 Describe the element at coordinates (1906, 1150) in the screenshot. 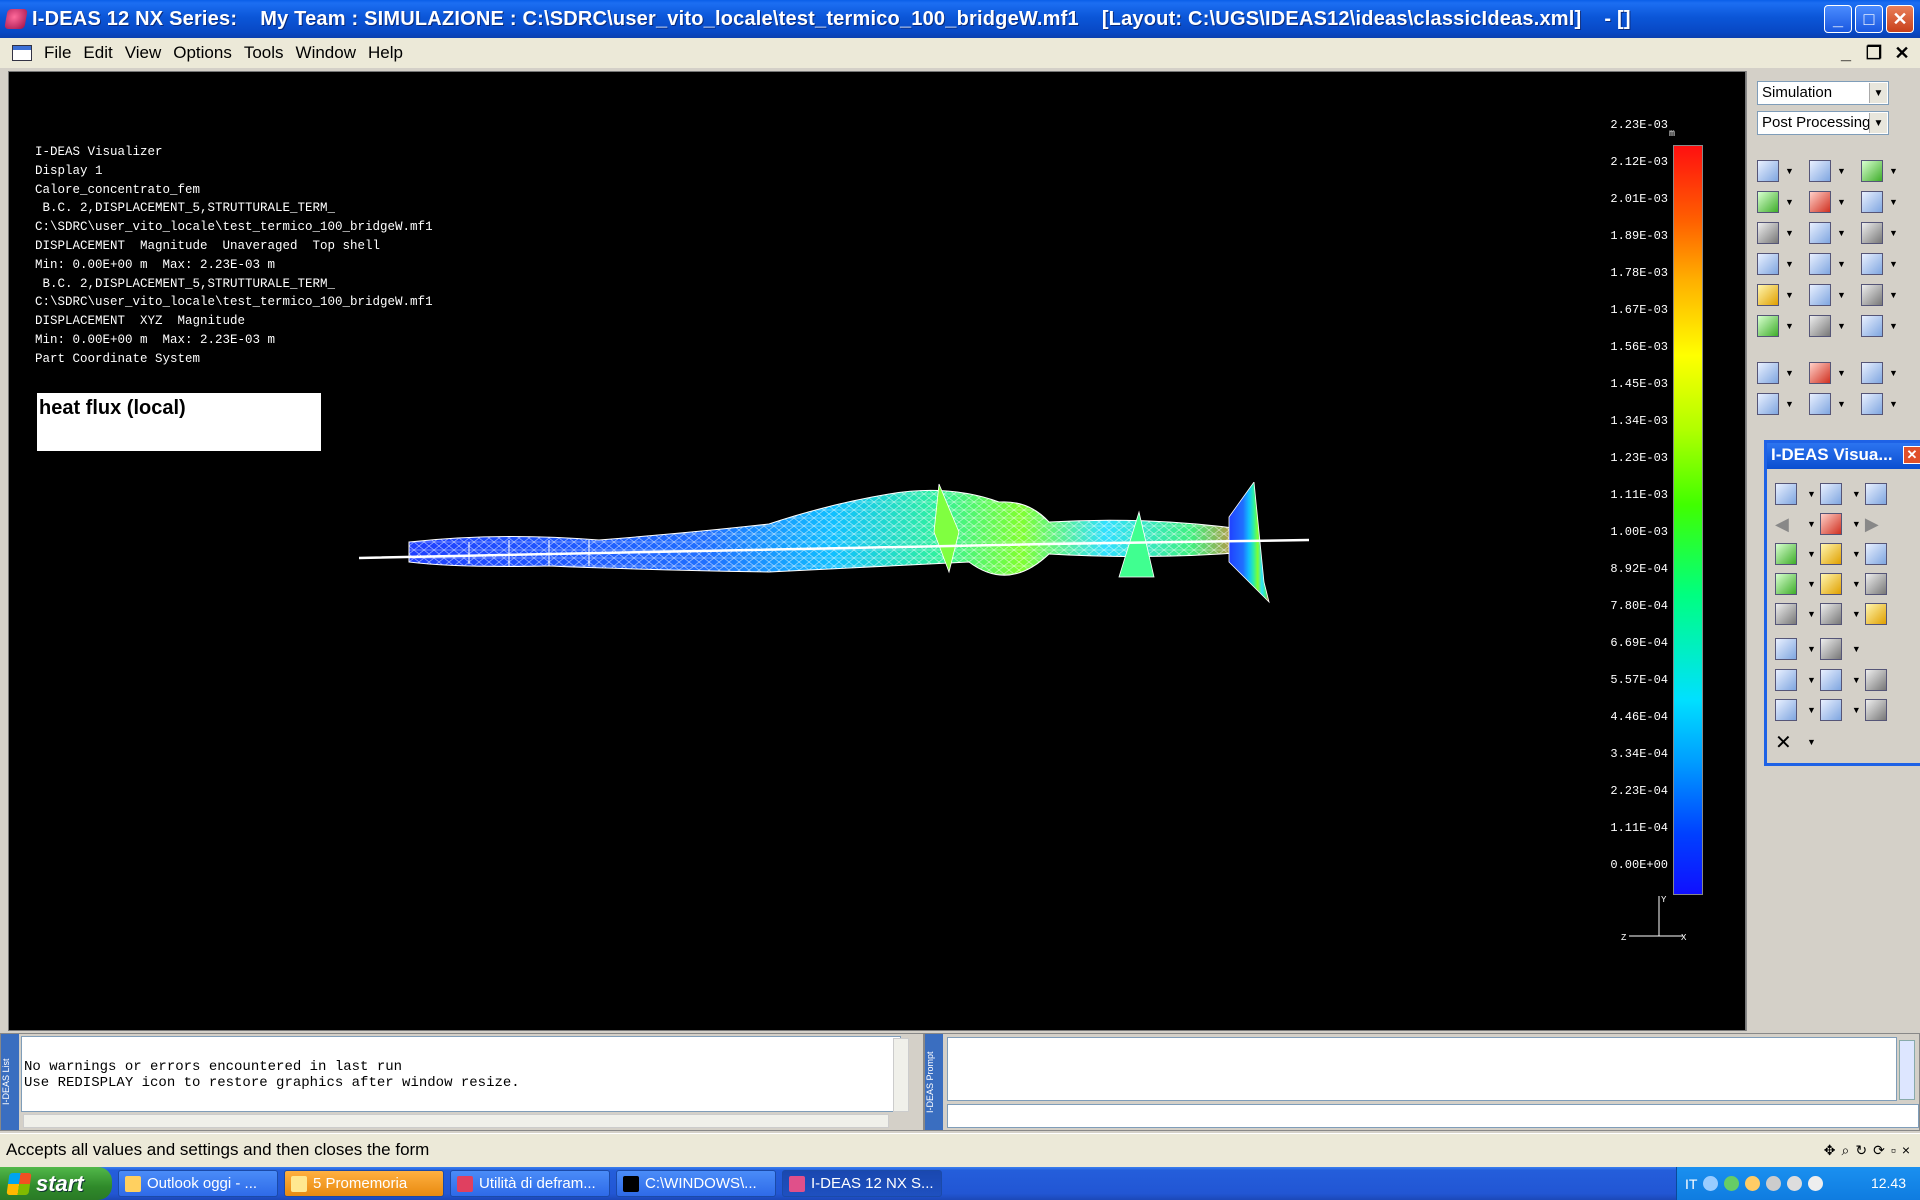

I see `center-icon: ×` at that location.